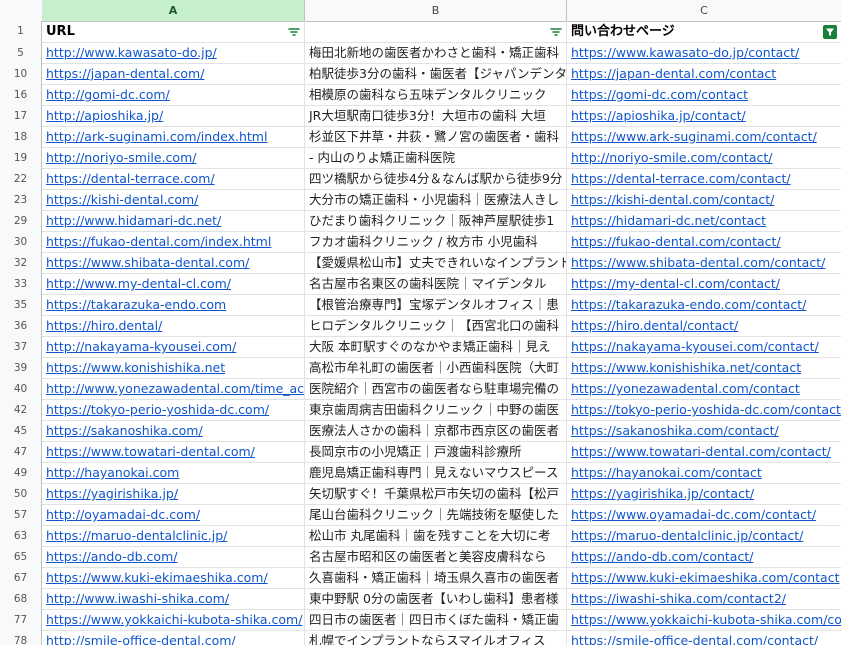  I want to click on filter-active-icon, so click(830, 32).